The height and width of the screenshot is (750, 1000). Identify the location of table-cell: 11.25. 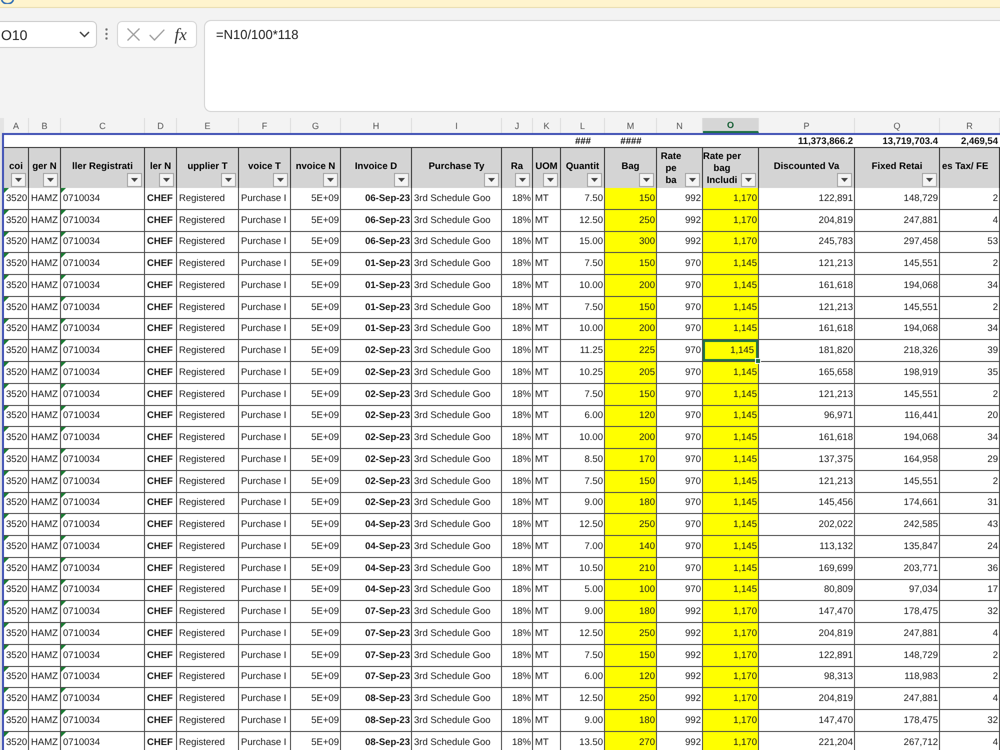
(583, 351).